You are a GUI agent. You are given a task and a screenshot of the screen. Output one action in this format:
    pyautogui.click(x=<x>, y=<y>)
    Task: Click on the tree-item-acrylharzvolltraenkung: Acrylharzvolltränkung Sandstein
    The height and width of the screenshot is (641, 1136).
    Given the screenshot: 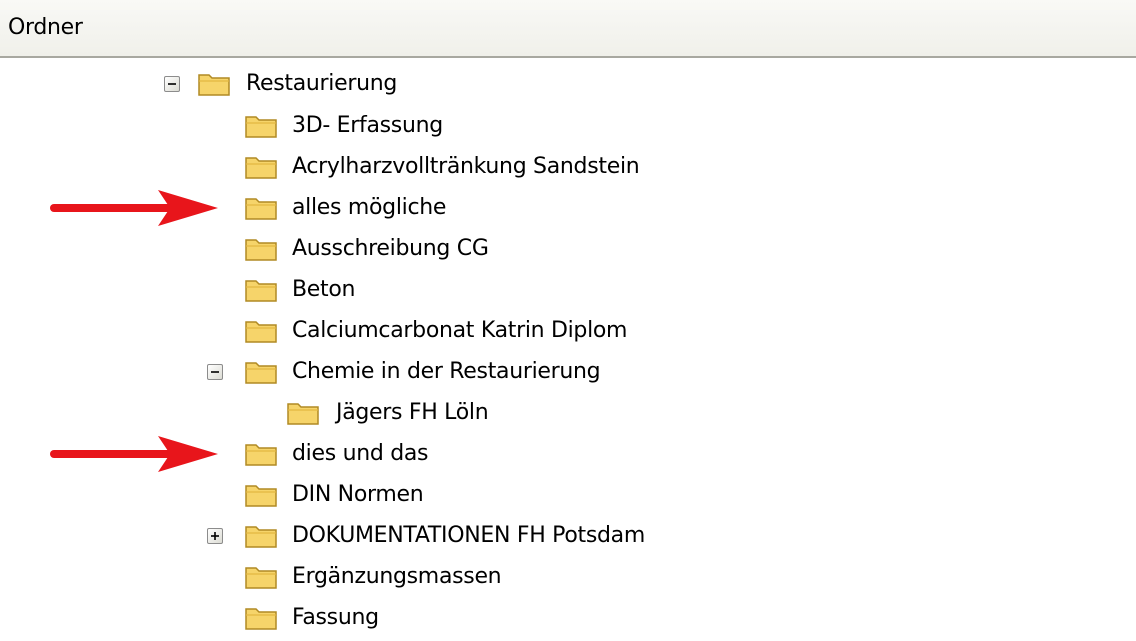 What is the action you would take?
    pyautogui.click(x=466, y=167)
    